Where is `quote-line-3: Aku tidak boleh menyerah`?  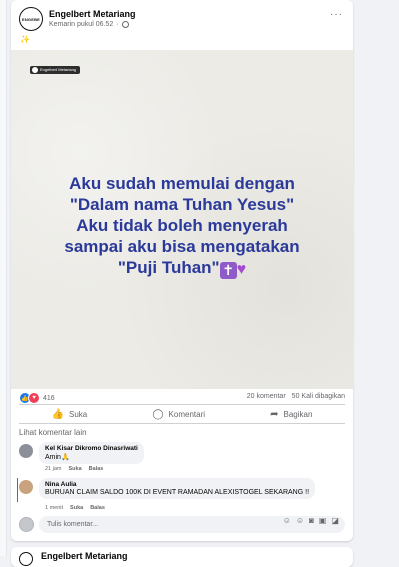
quote-line-3: Aku tidak boleh menyerah is located at coordinates (182, 225).